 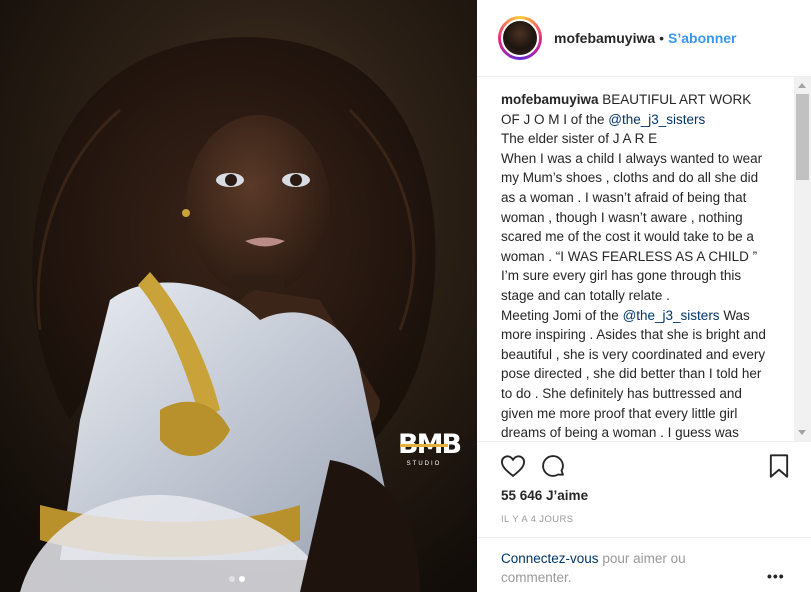 I want to click on header-username: mofebamuyiwa, so click(x=604, y=38).